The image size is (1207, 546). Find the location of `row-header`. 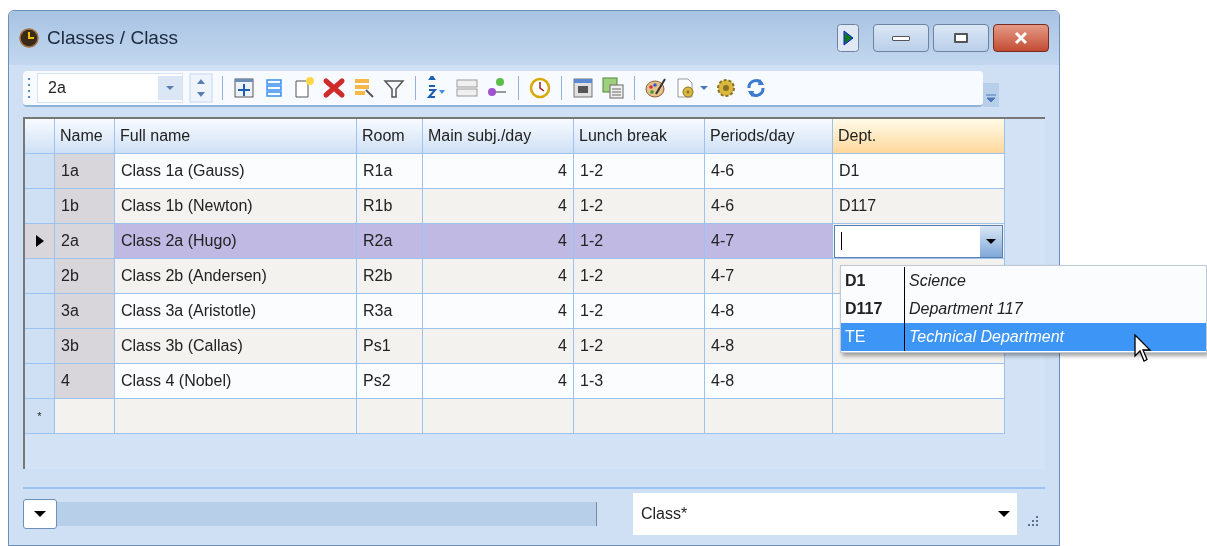

row-header is located at coordinates (40, 241).